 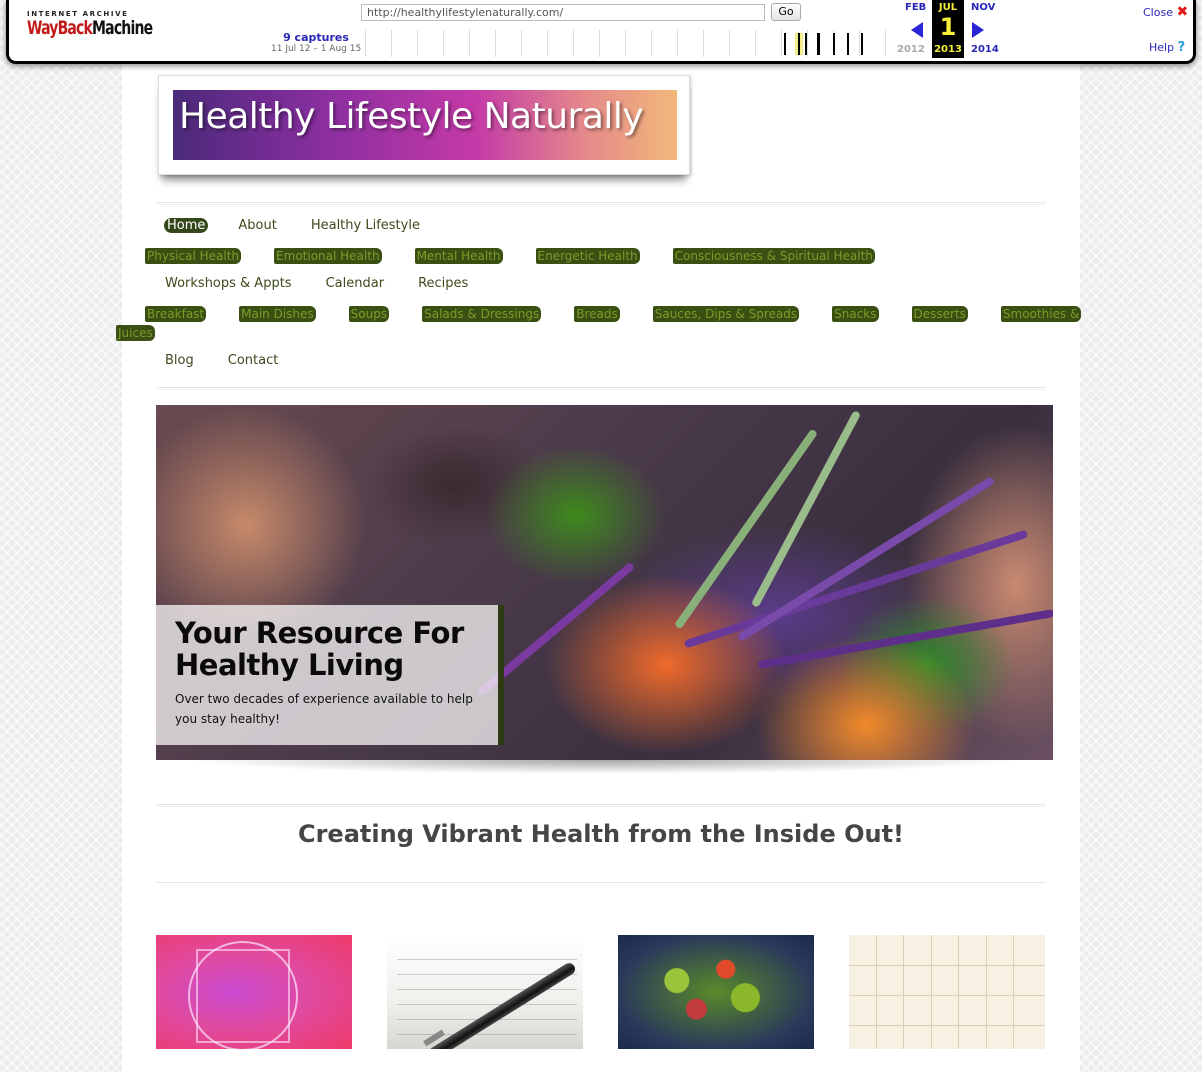 I want to click on prev-capture-arrow-icon, so click(x=917, y=30).